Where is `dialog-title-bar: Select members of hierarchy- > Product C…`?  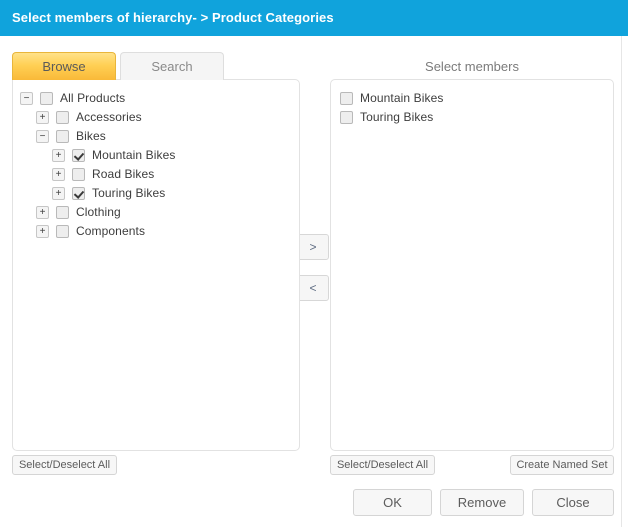 dialog-title-bar: Select members of hierarchy- > Product C… is located at coordinates (314, 18).